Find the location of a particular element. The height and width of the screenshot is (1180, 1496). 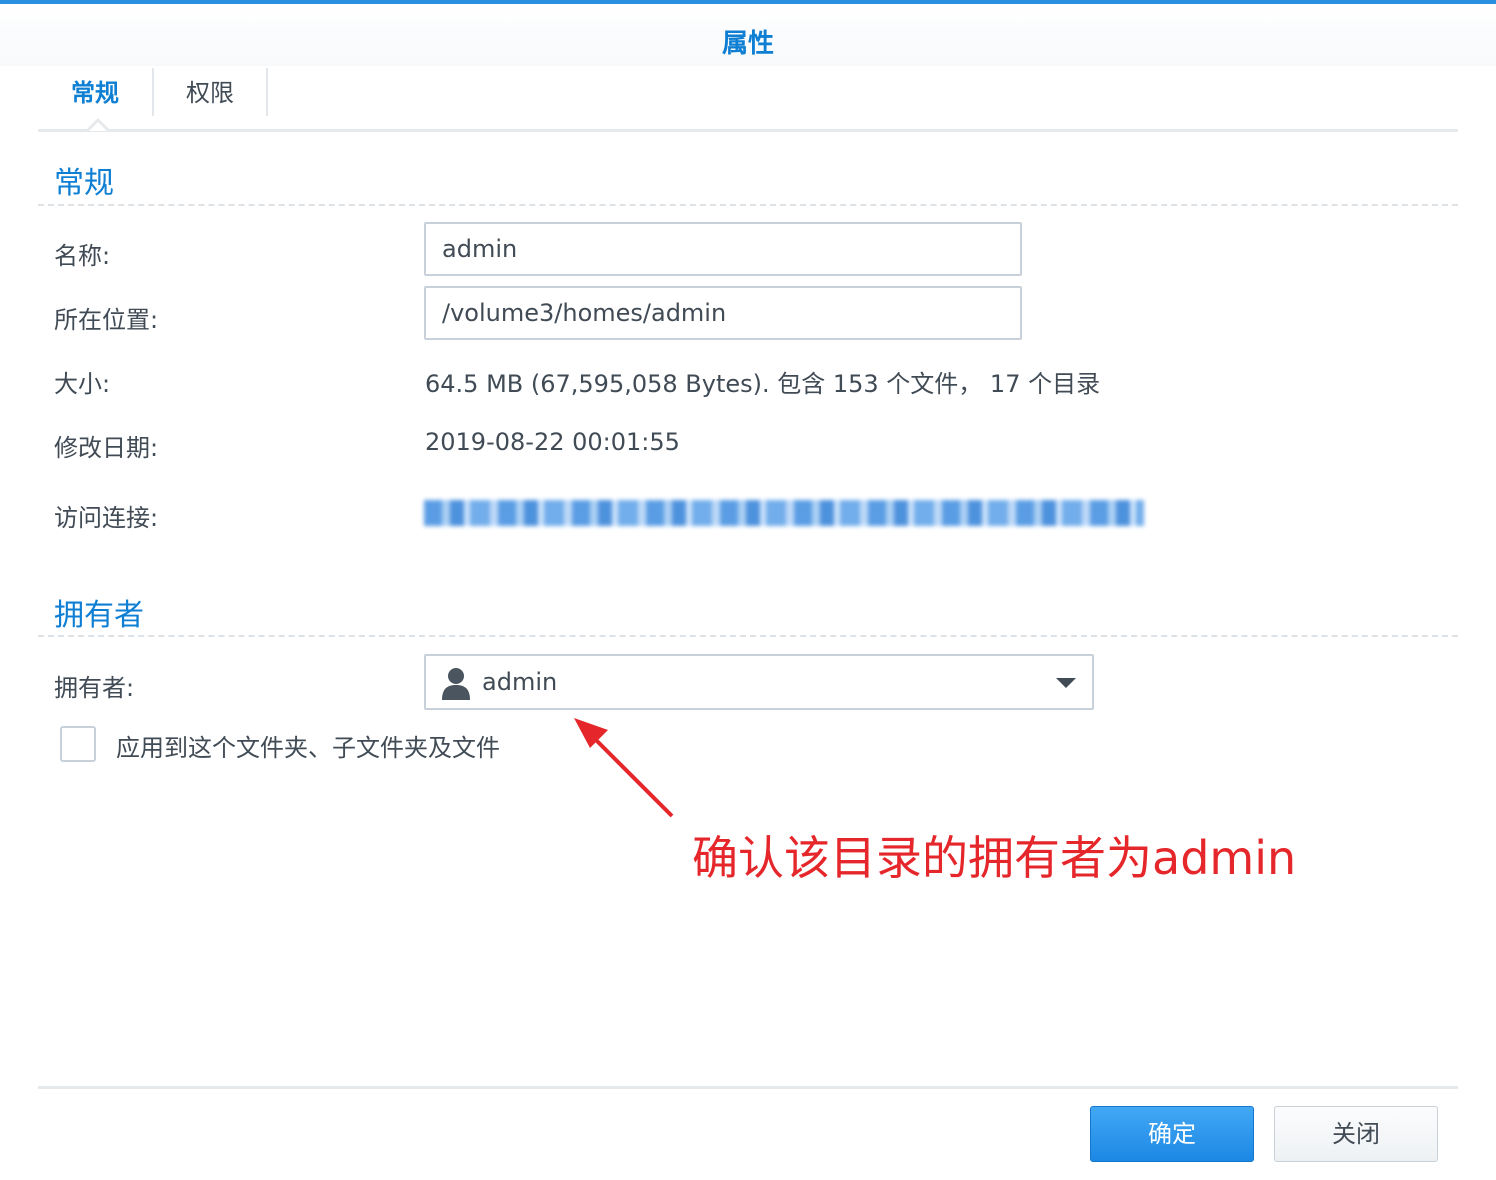

name-label: 名称: is located at coordinates (82, 256).